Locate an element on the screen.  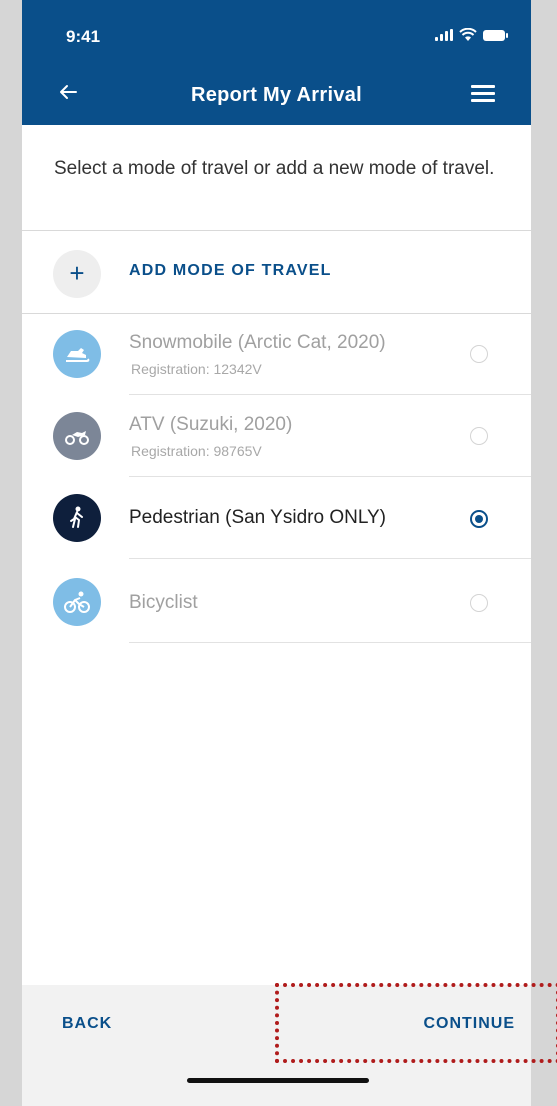
status-icons is located at coordinates (471, 35).